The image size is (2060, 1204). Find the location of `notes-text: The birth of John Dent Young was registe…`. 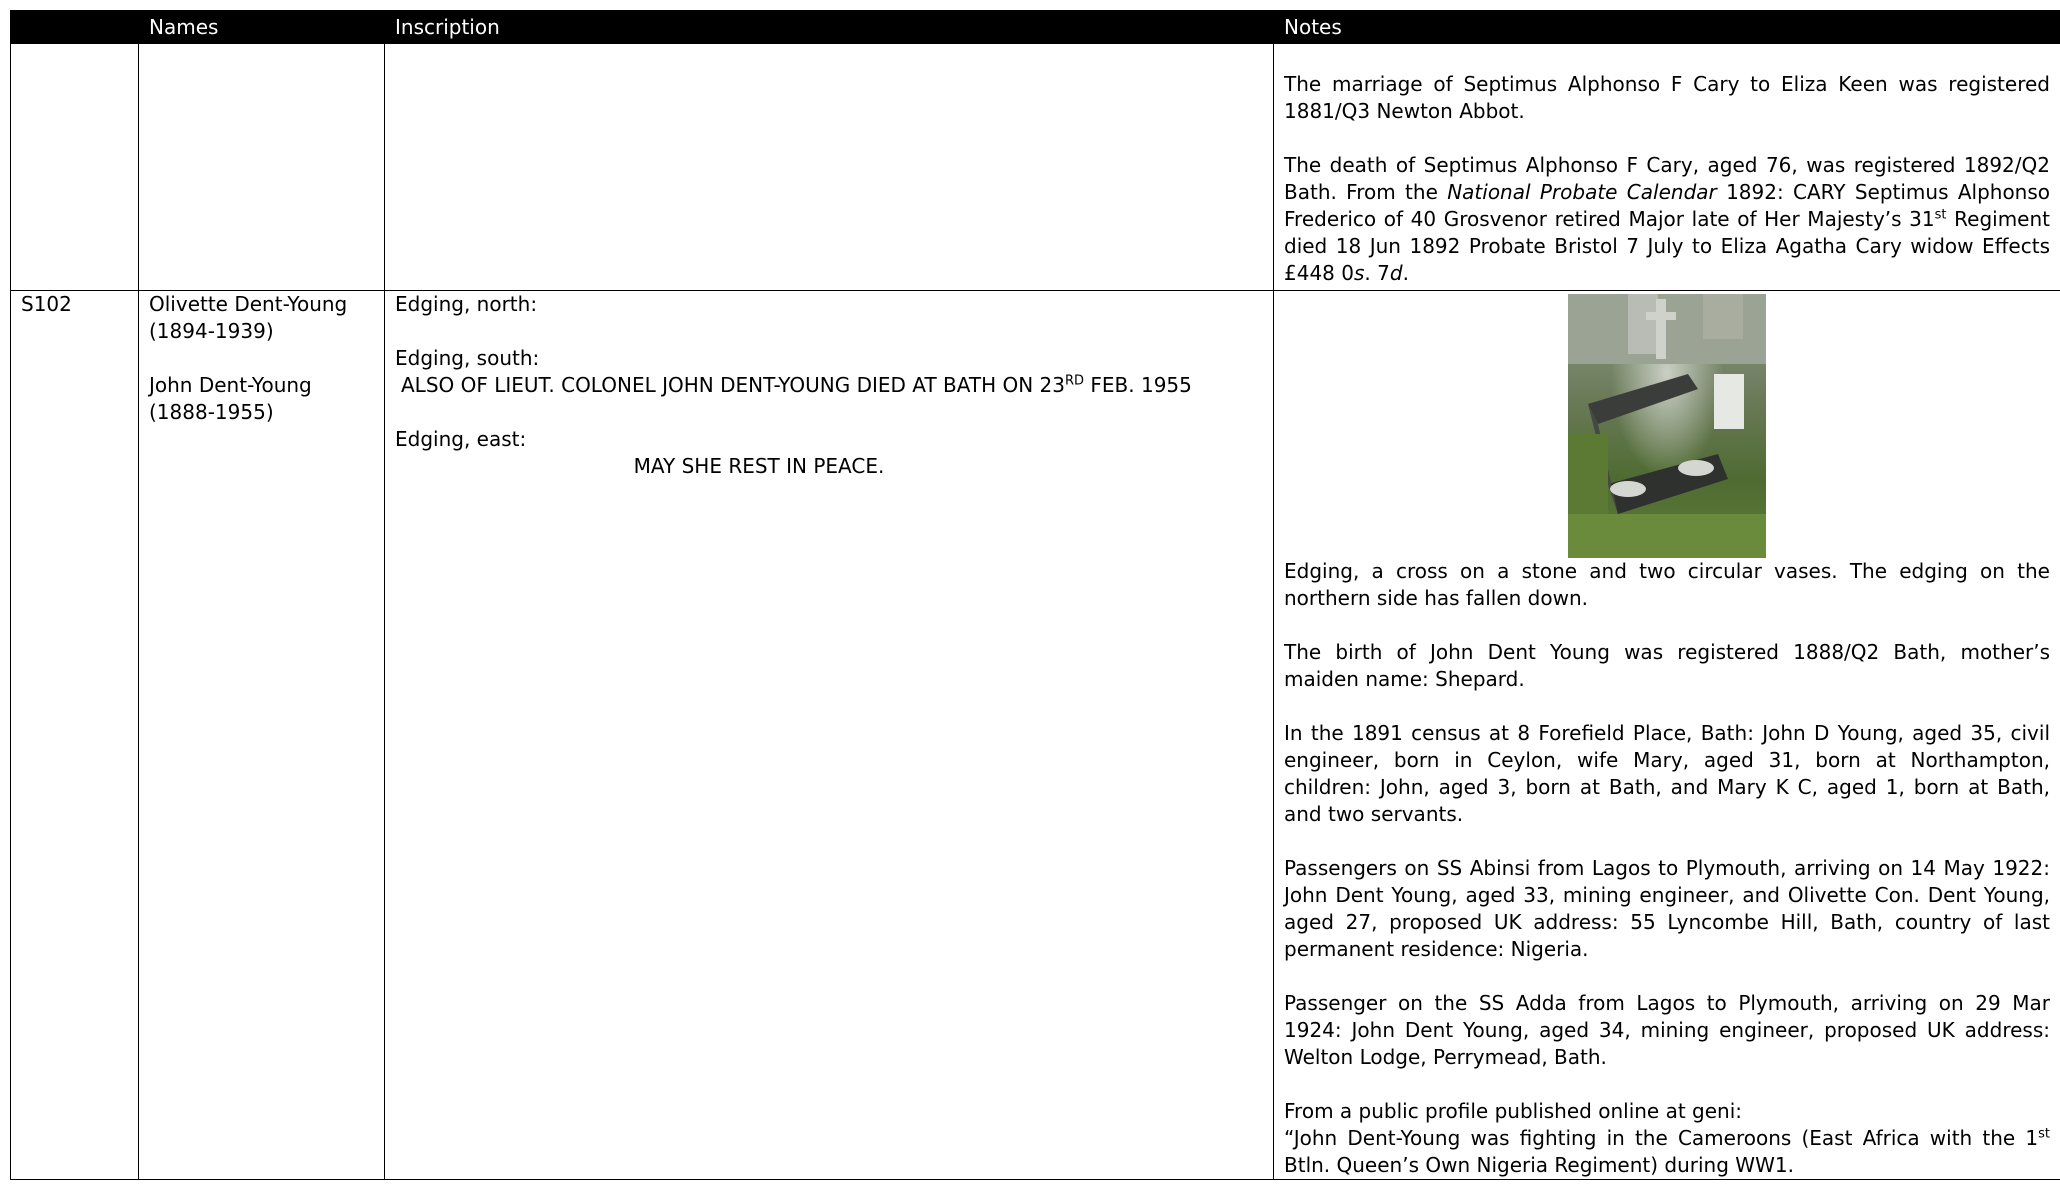

notes-text: The birth of John Dent Young was registe… is located at coordinates (1667, 665).